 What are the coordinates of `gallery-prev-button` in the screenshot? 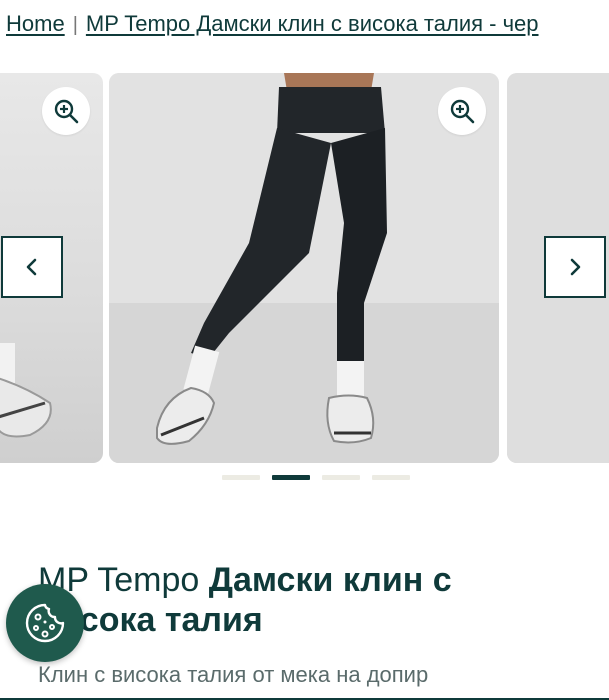 It's located at (32, 267).